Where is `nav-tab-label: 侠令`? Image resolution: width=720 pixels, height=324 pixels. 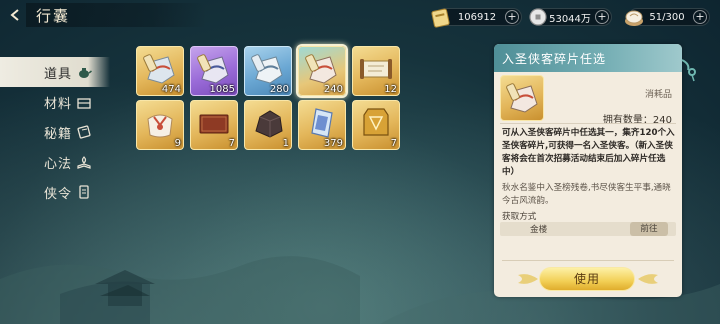 nav-tab-label: 侠令 is located at coordinates (58, 194).